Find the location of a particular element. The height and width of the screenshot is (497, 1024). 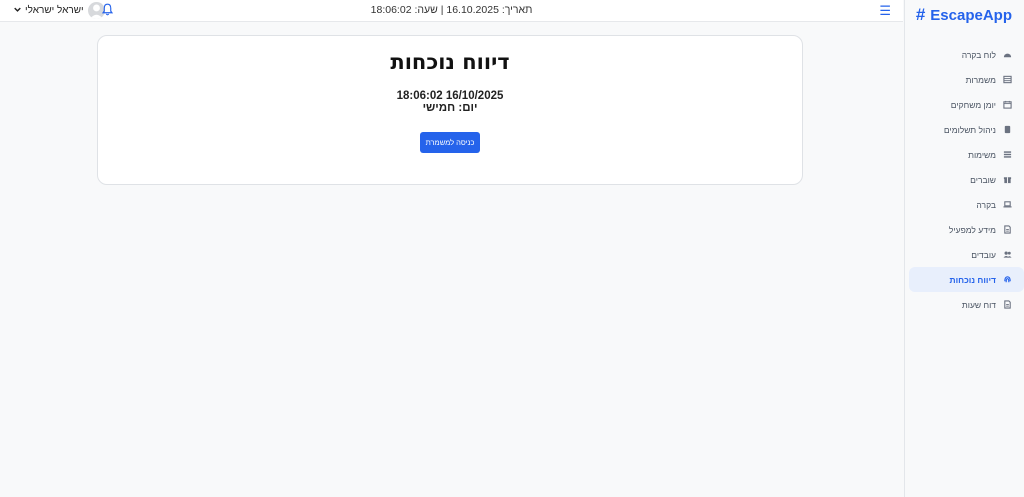

sidebar-item-hours-report: דוח שעות is located at coordinates (966, 304).